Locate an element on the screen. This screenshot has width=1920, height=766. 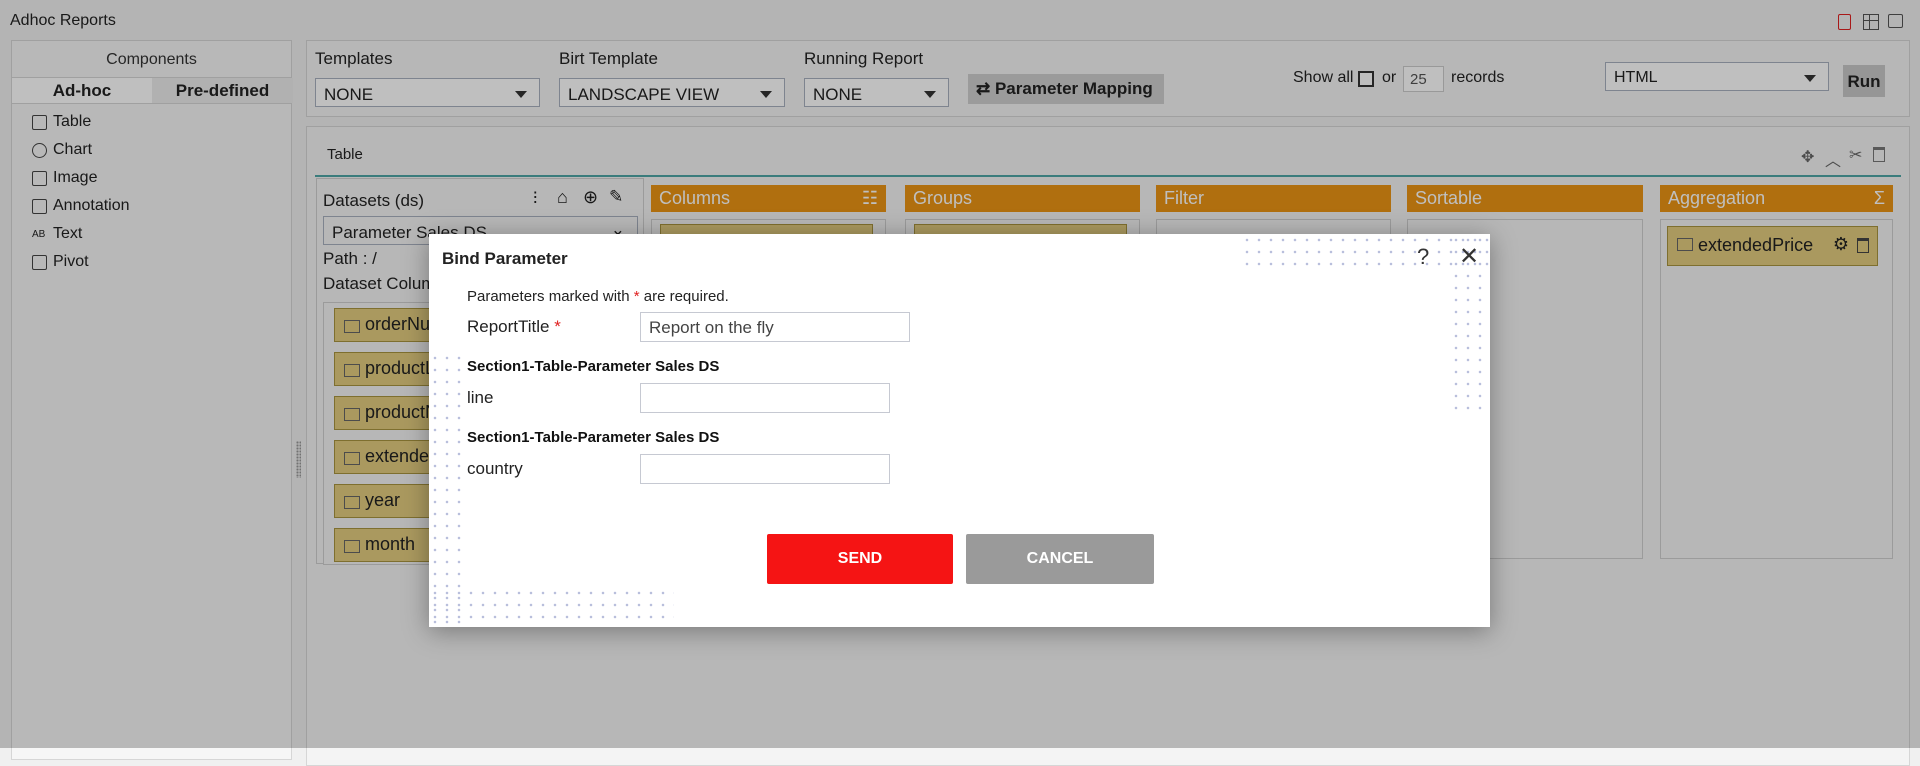
report-title-label: ReportTitle * is located at coordinates (514, 326).